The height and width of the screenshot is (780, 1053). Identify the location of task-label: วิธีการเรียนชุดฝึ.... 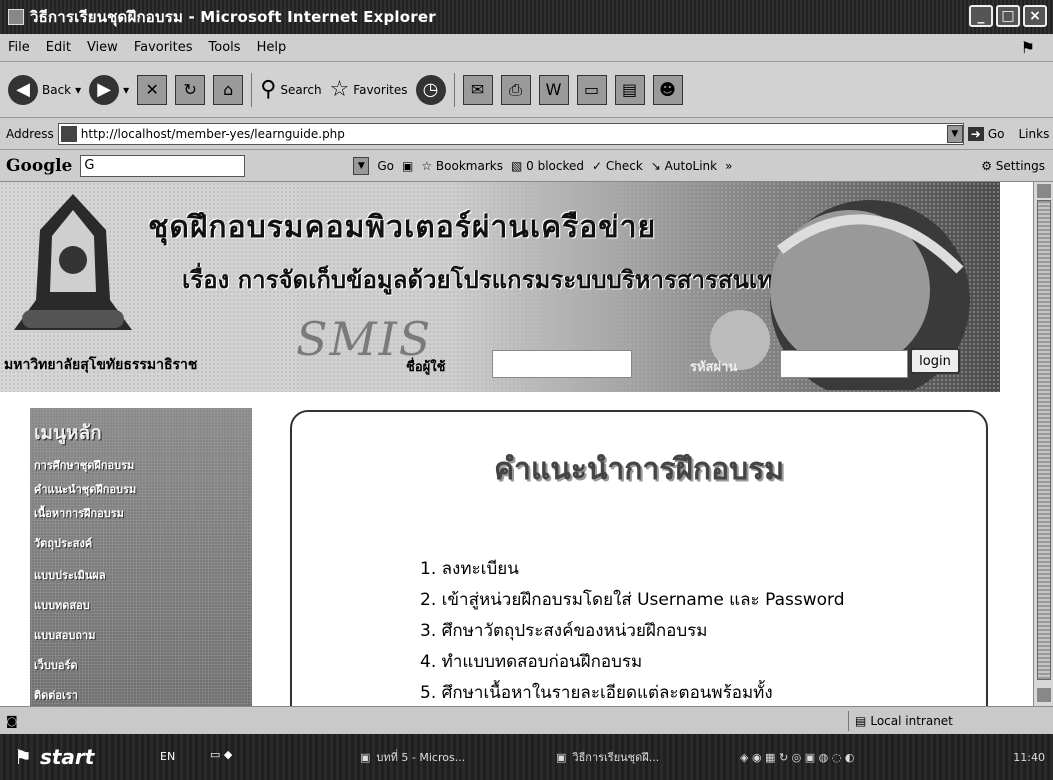
(616, 757).